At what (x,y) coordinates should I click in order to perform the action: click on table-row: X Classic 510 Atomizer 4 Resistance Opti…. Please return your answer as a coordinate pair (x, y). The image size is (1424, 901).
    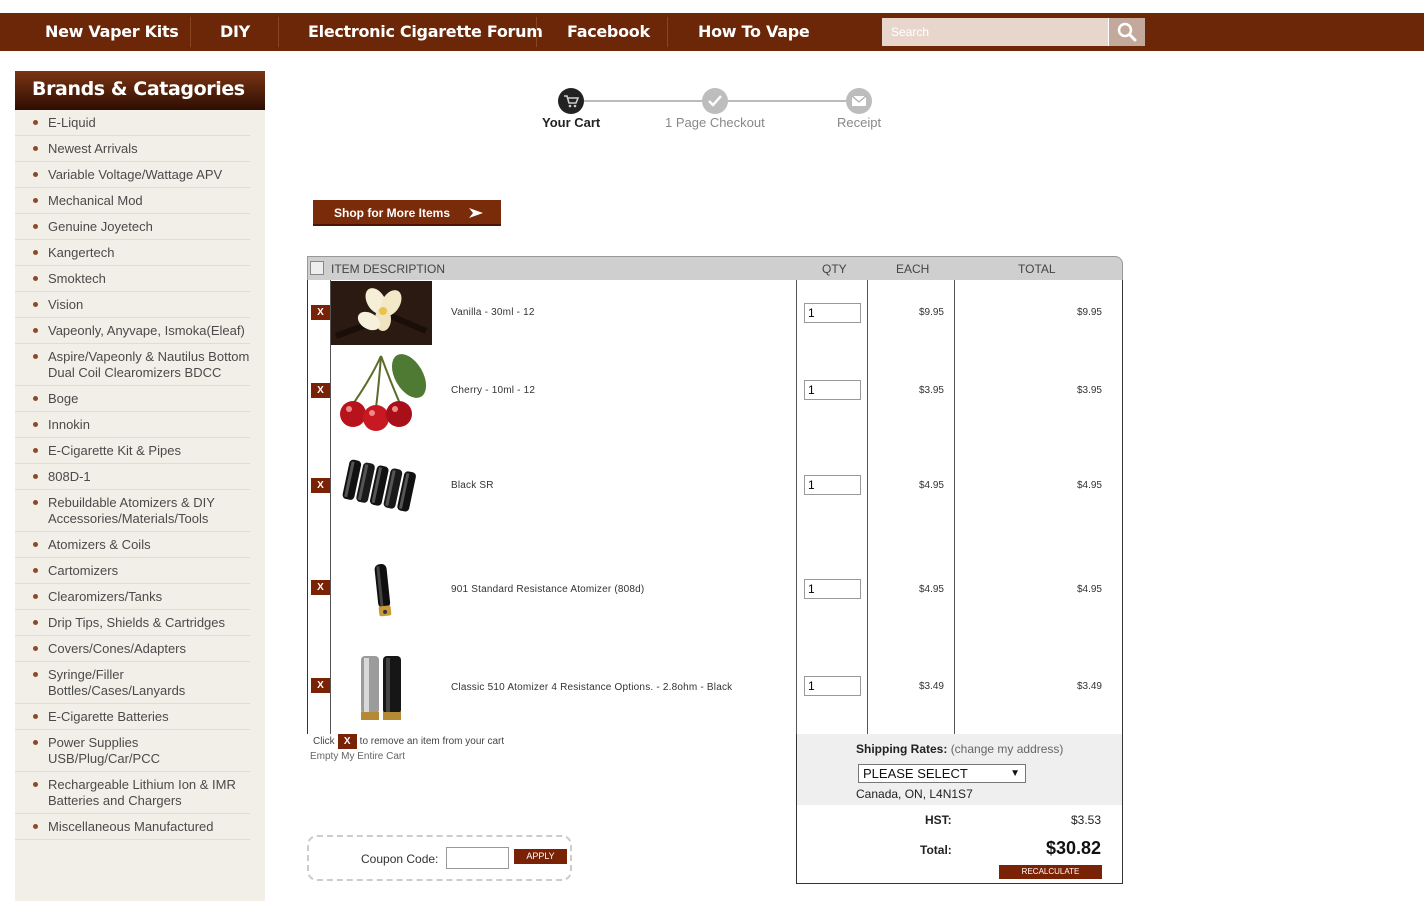
    Looking at the image, I should click on (715, 686).